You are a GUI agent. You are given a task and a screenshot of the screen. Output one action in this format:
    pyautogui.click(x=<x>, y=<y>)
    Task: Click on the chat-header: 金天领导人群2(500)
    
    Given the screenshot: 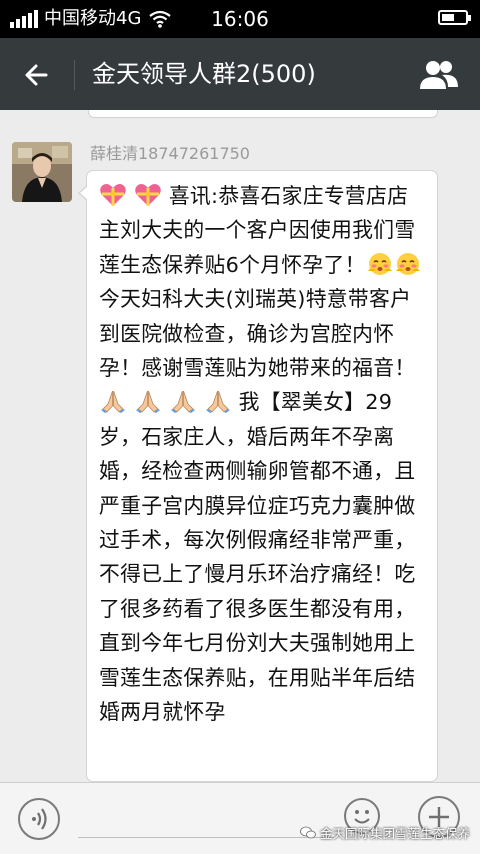 What is the action you would take?
    pyautogui.click(x=240, y=74)
    